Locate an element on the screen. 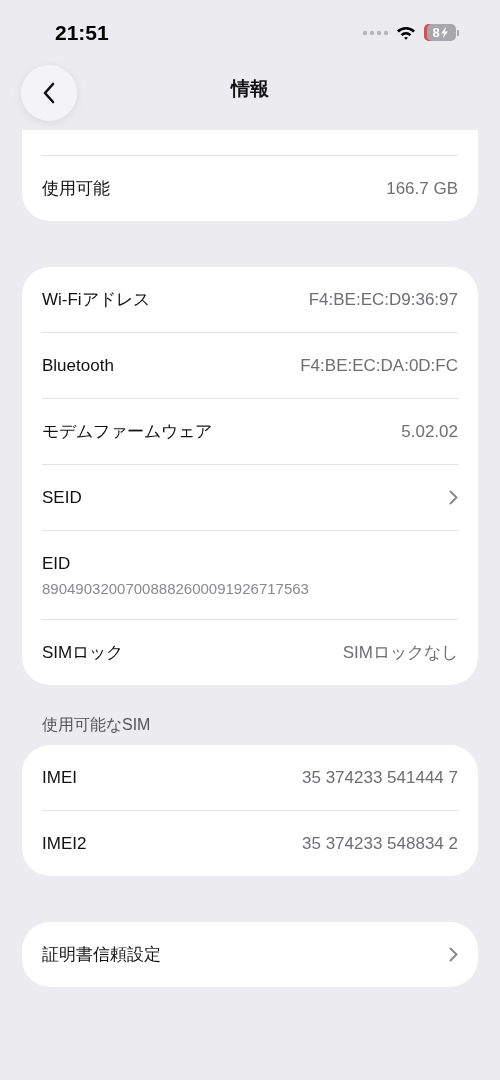  row-value: 5.02.02 is located at coordinates (429, 431).